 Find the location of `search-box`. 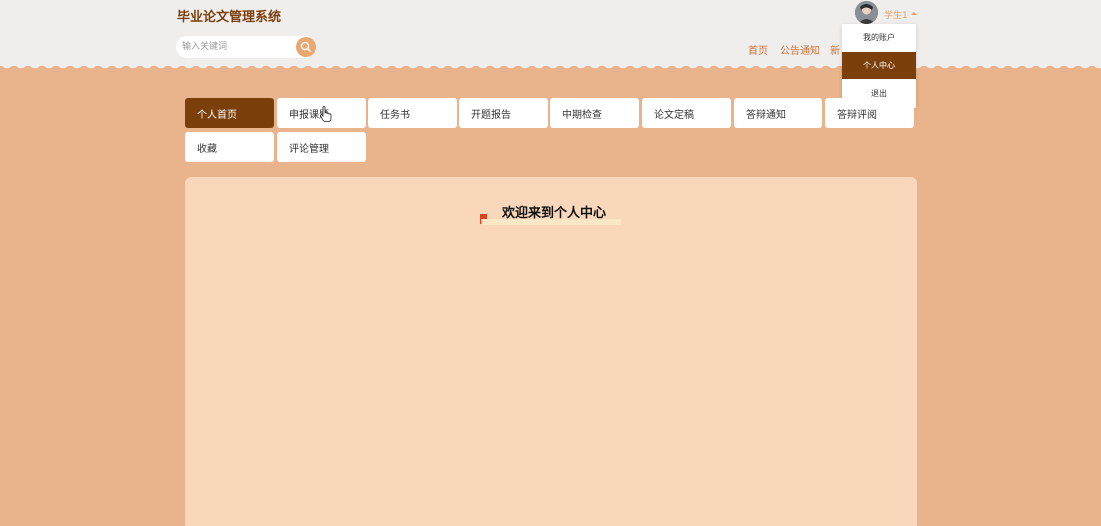

search-box is located at coordinates (246, 47).